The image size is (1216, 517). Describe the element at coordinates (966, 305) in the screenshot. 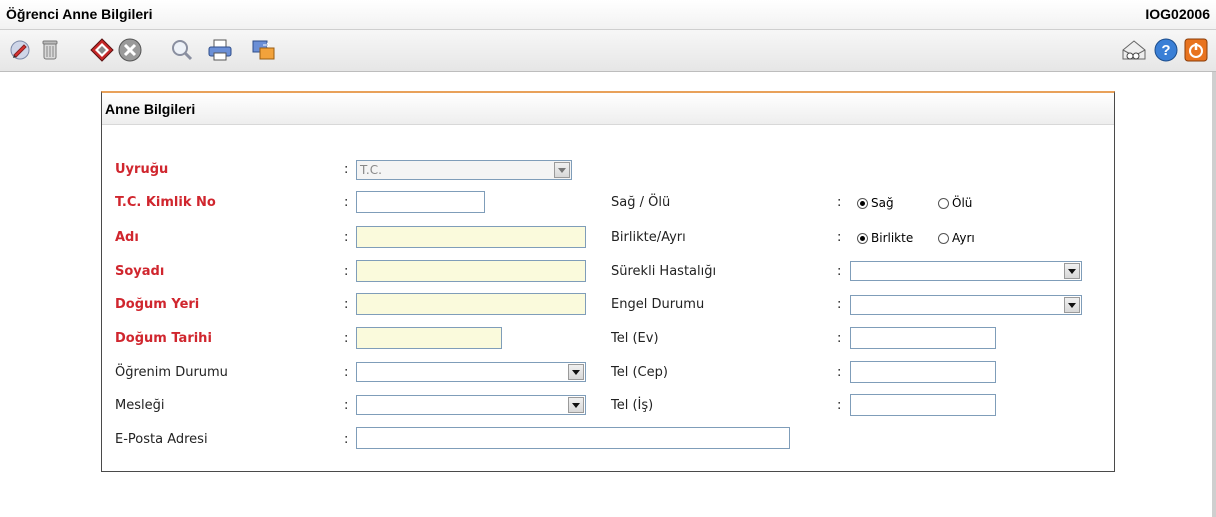

I see `disability-select` at that location.